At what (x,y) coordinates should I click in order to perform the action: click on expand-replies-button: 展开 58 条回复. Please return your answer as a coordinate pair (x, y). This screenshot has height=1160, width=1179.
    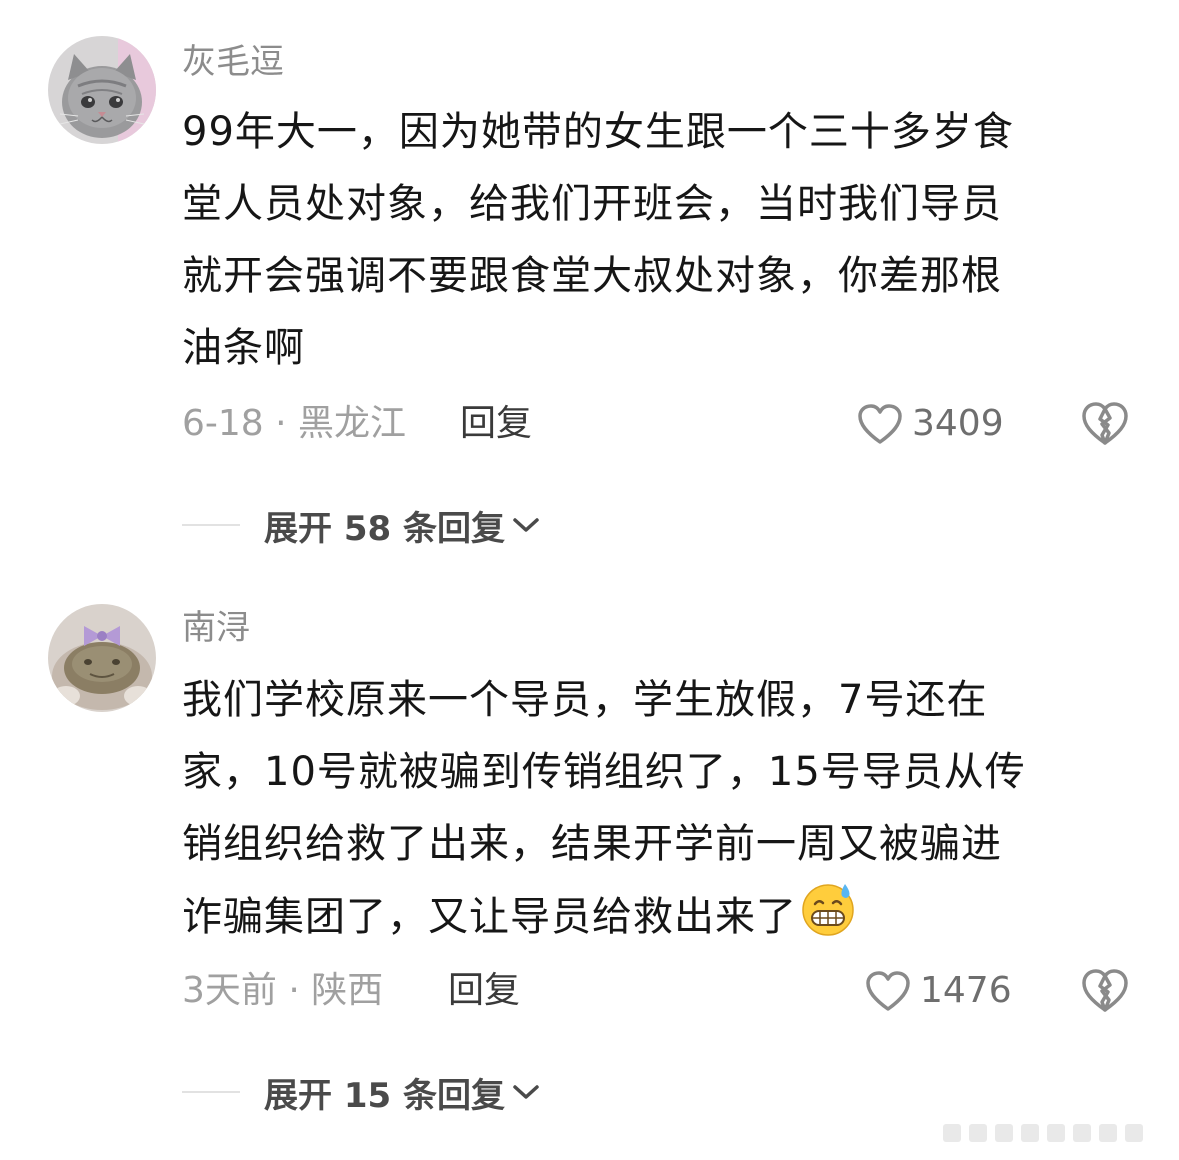
    Looking at the image, I should click on (361, 526).